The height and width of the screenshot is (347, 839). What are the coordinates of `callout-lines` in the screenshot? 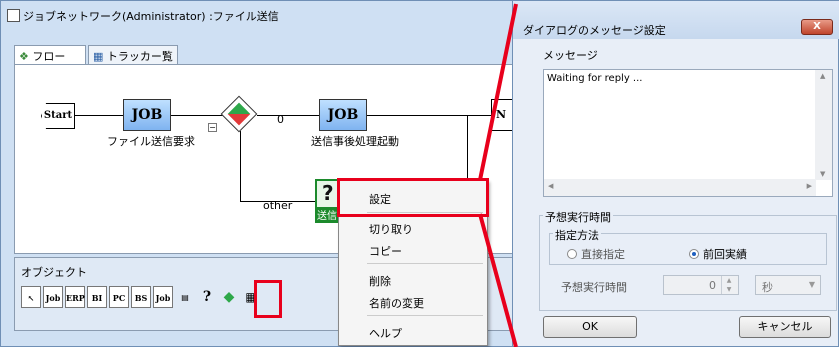 It's located at (498, 175).